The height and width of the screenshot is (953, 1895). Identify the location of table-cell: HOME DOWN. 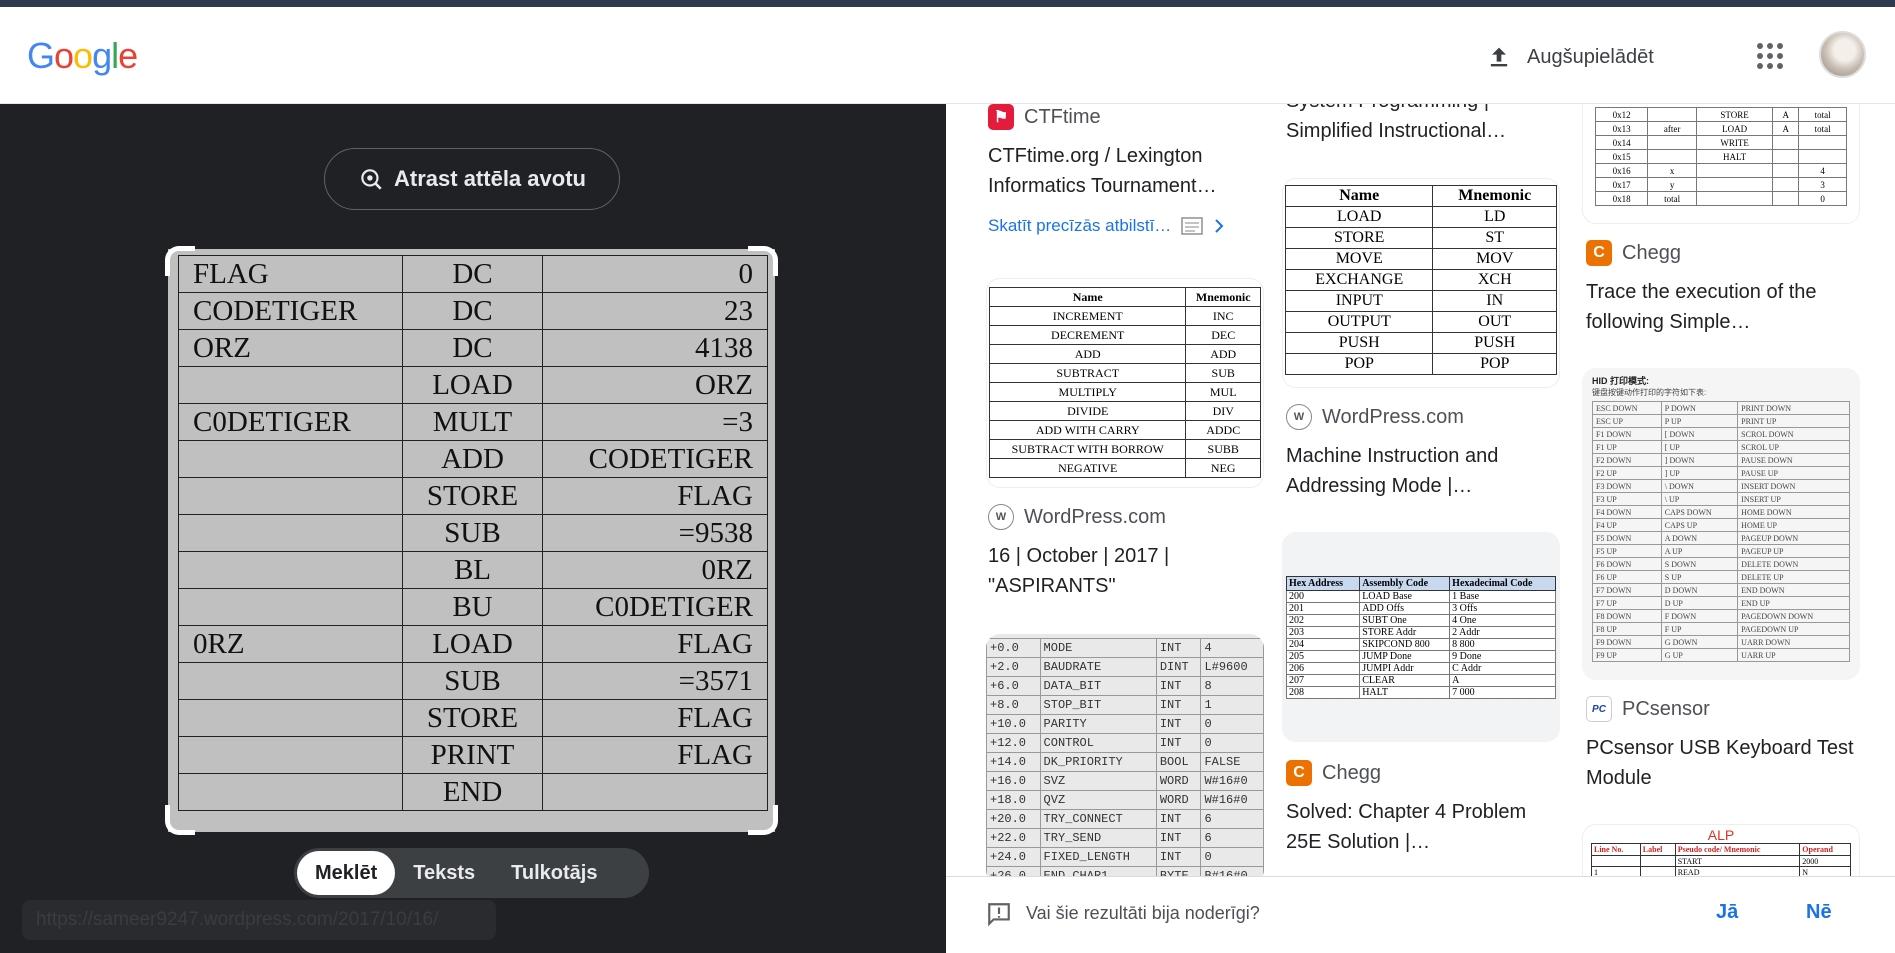
(1793, 512).